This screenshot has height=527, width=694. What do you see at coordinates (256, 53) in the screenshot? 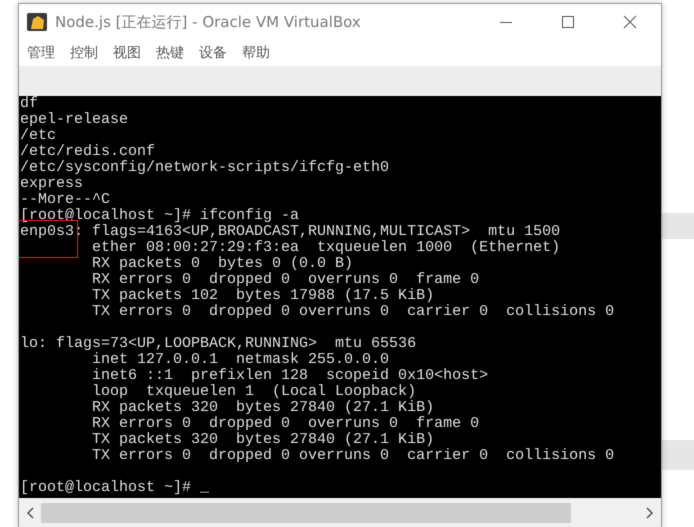
I see `menu-item: 帮助` at bounding box center [256, 53].